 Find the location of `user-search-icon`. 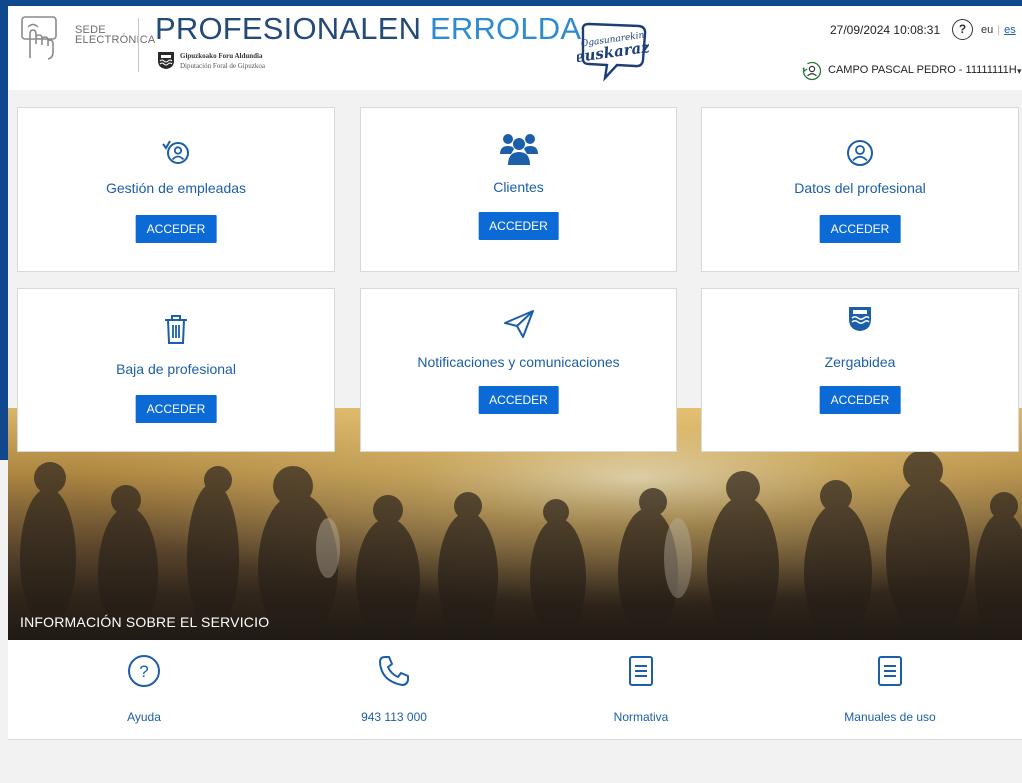

user-search-icon is located at coordinates (175, 152).